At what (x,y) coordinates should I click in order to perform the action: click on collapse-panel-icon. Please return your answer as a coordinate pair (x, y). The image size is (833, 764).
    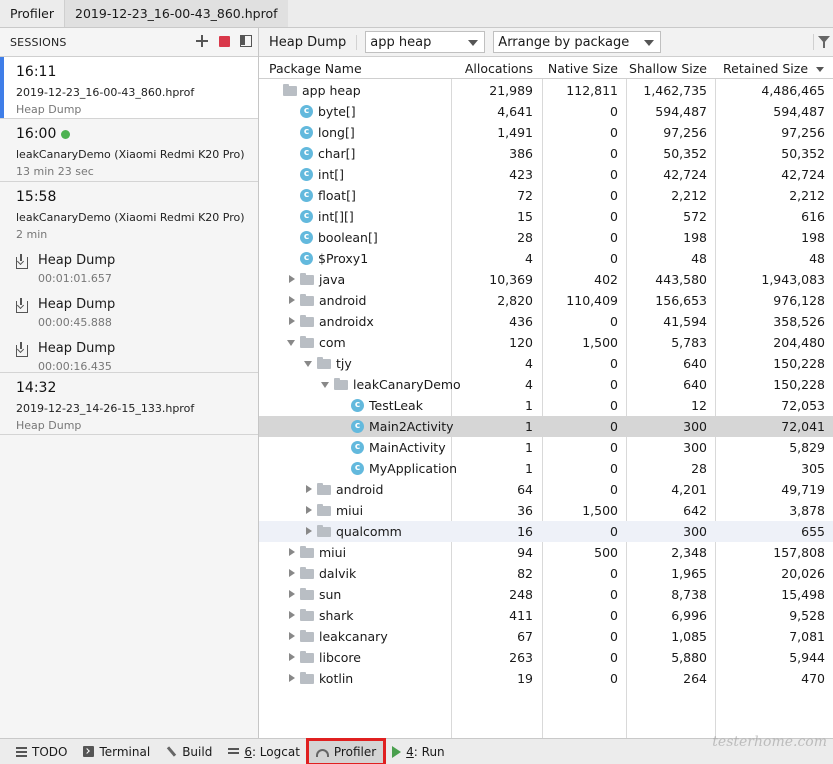
    Looking at the image, I should click on (246, 41).